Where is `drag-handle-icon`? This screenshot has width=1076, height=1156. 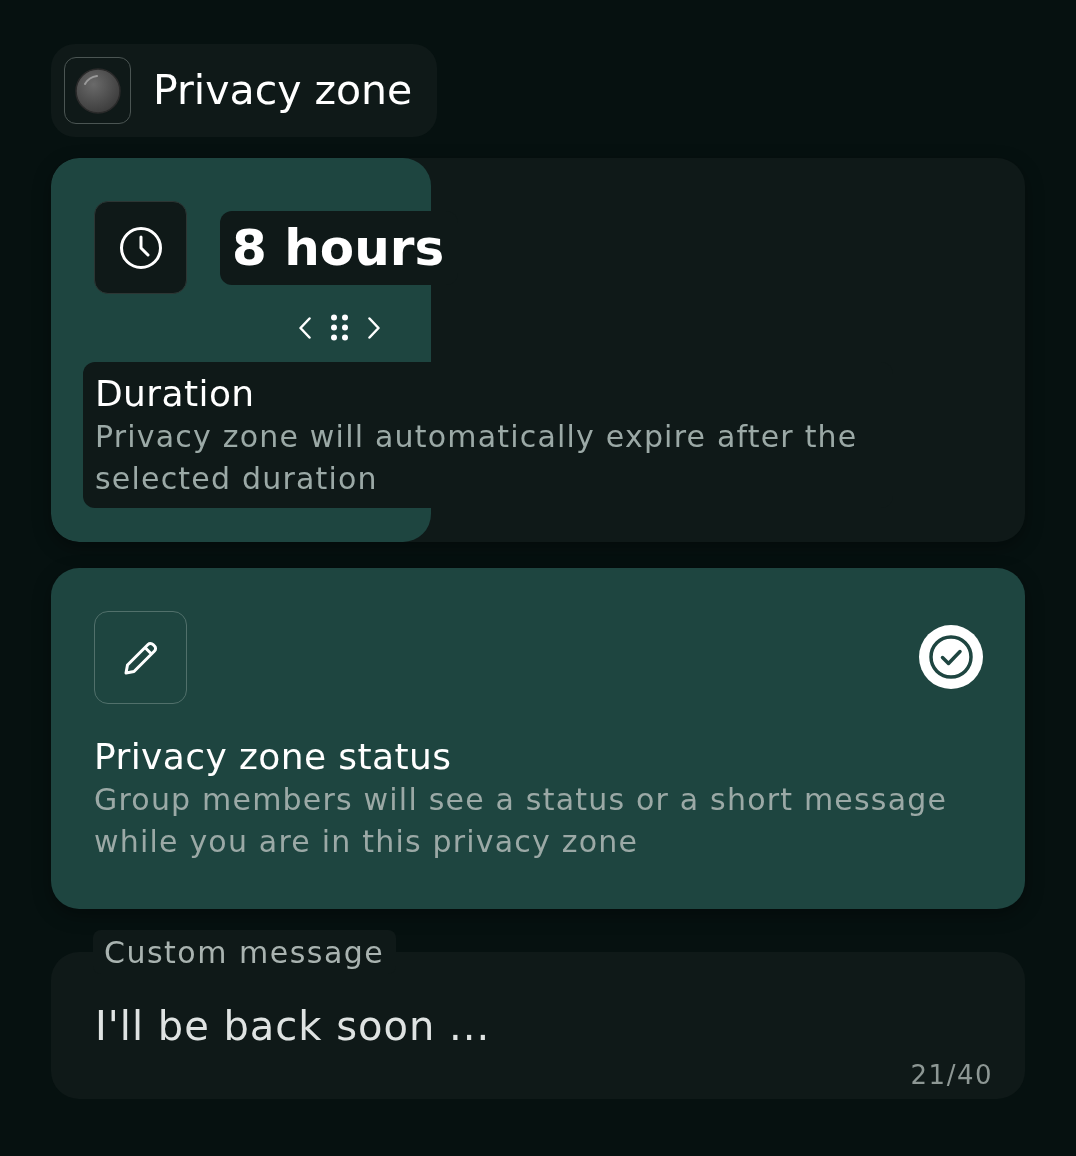 drag-handle-icon is located at coordinates (339, 327).